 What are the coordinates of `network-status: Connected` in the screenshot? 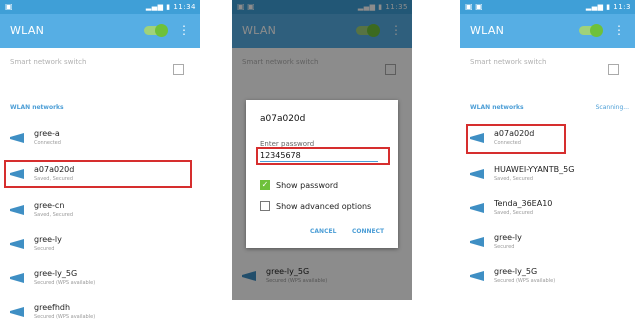 It's located at (47, 143).